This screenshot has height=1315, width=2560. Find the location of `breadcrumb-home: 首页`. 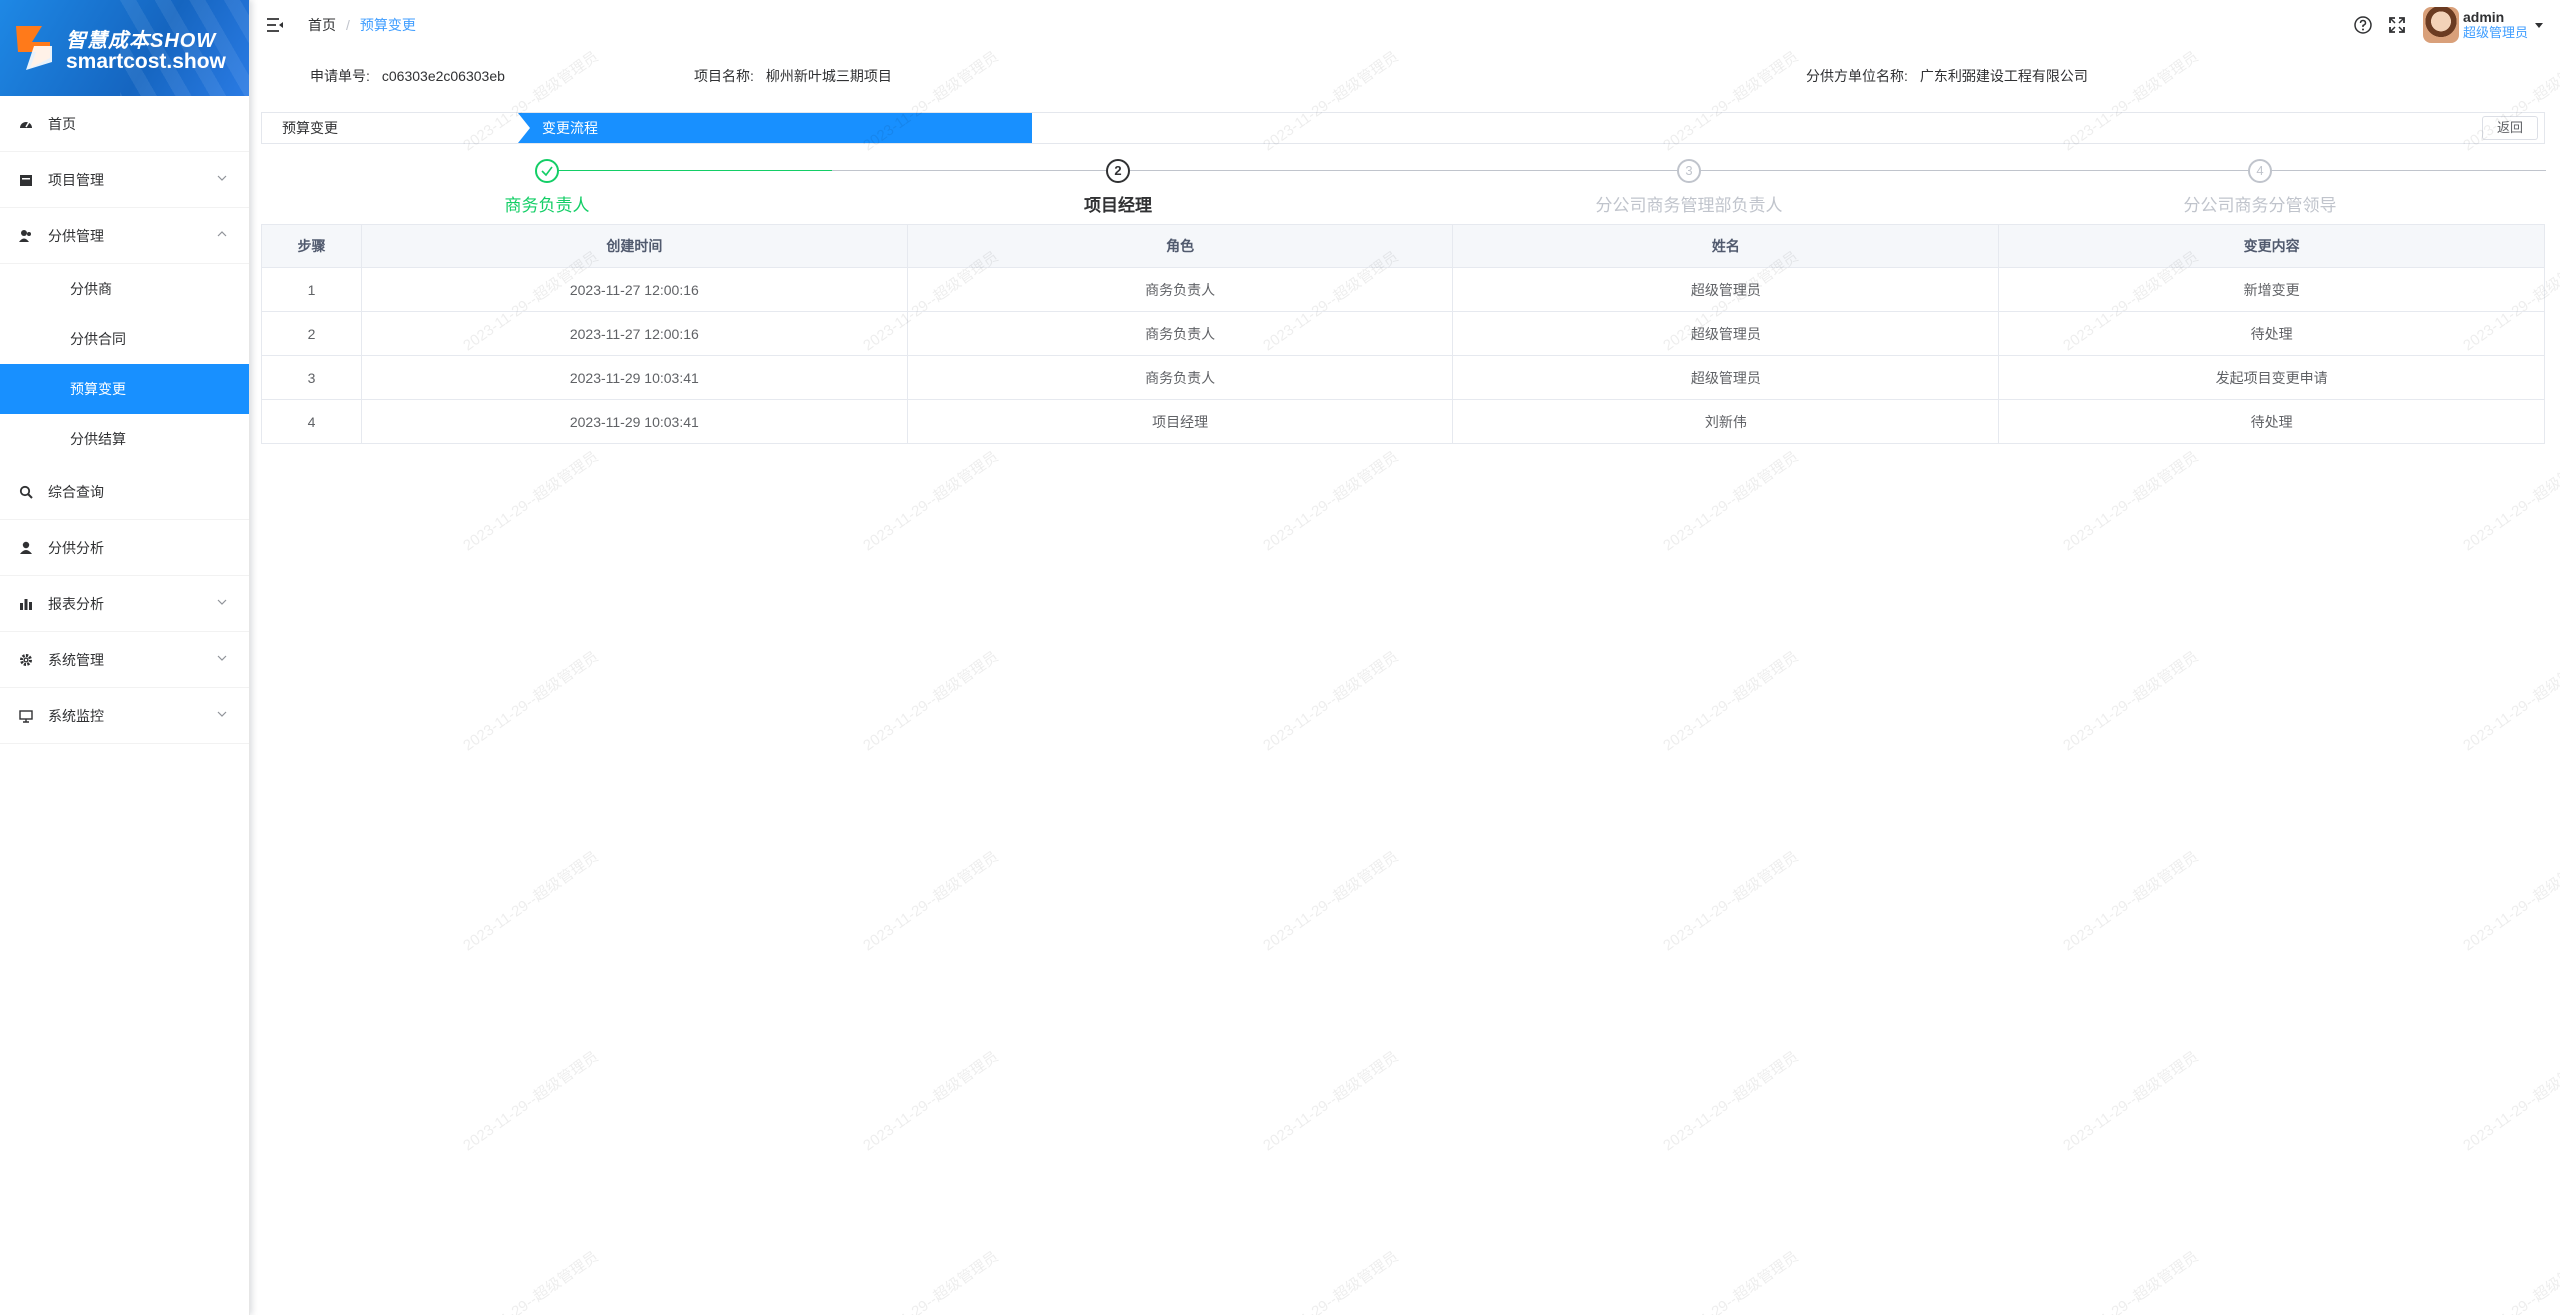

breadcrumb-home: 首页 is located at coordinates (322, 25).